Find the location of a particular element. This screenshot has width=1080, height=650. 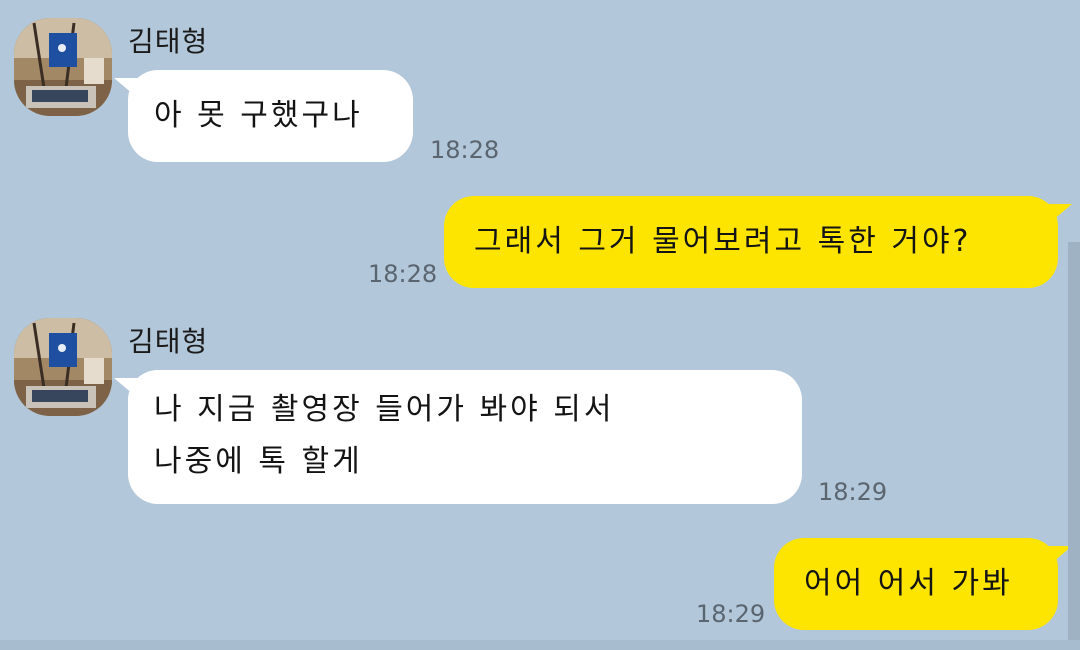

message-bubble-sent: 어어 어서 가봐 is located at coordinates (923, 584).